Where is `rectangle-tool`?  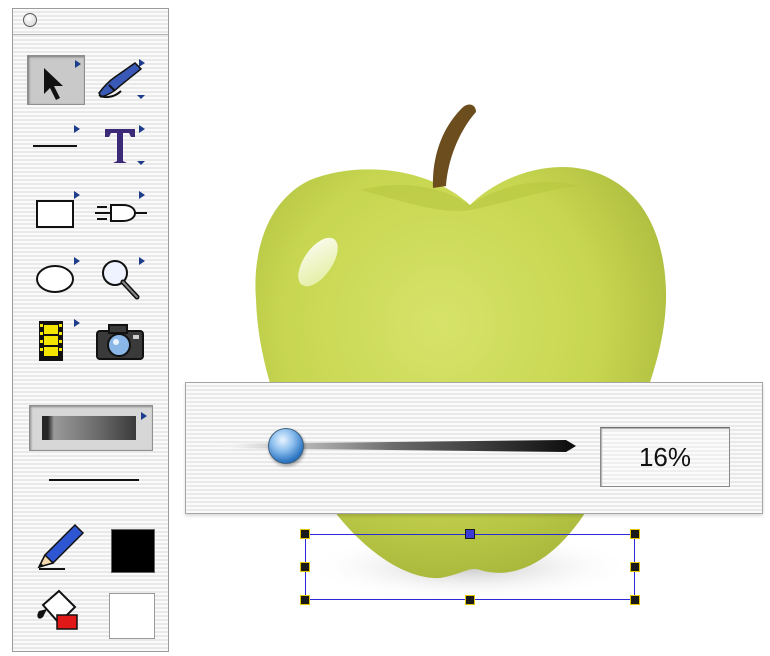 rectangle-tool is located at coordinates (56, 212).